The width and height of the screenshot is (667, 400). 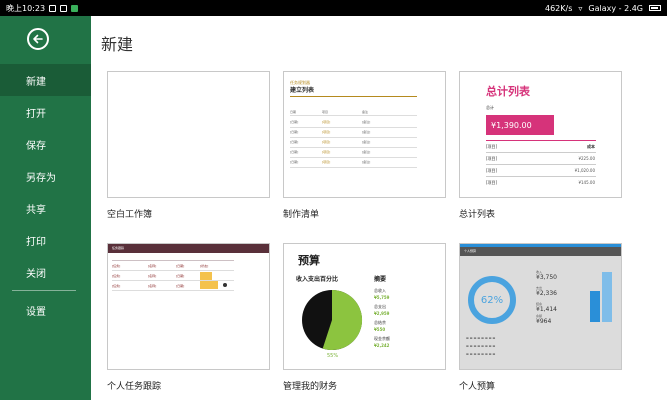 I want to click on app-notification-icon, so click(x=75, y=8).